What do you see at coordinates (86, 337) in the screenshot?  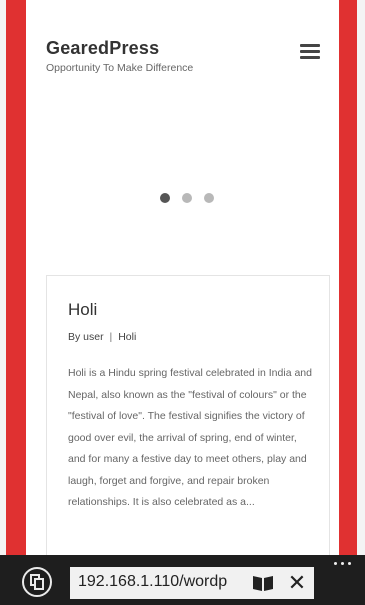 I see `post-author: By user` at bounding box center [86, 337].